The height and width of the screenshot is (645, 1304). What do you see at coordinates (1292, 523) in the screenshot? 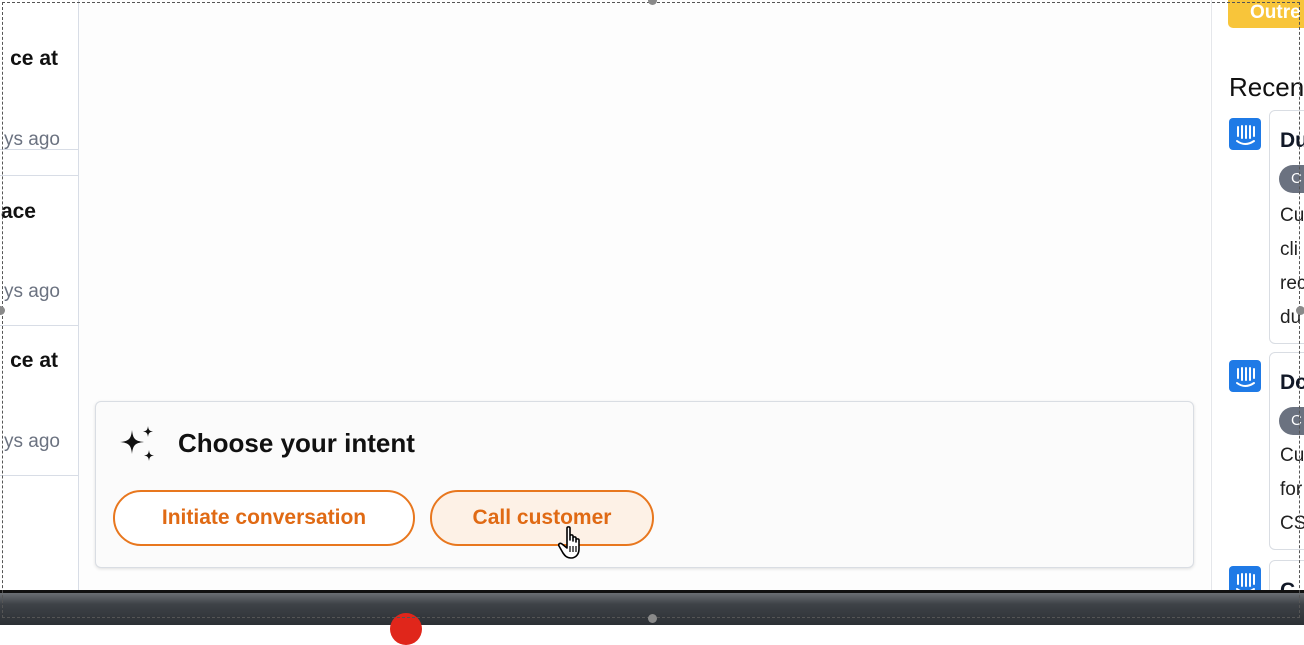
I see `card-text: CS` at bounding box center [1292, 523].